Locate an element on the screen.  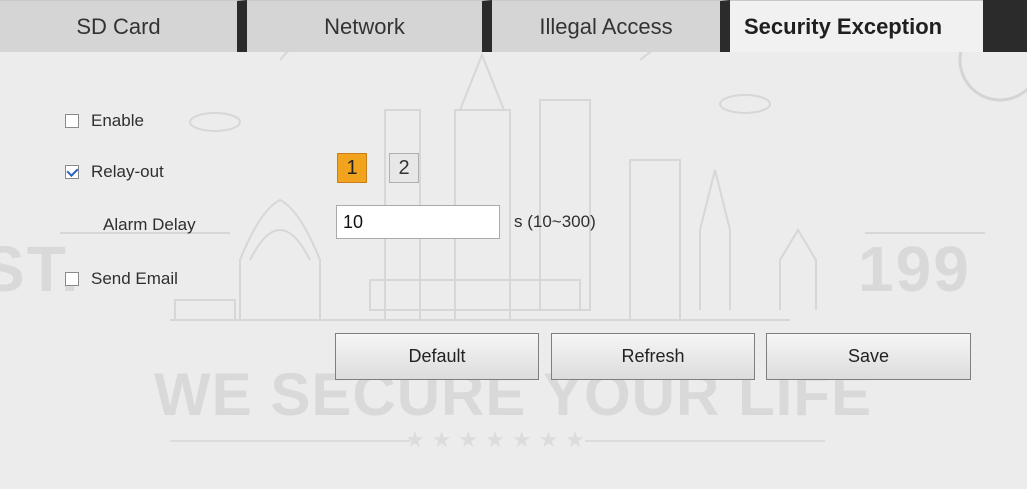
enable-row: Enable is located at coordinates (104, 121).